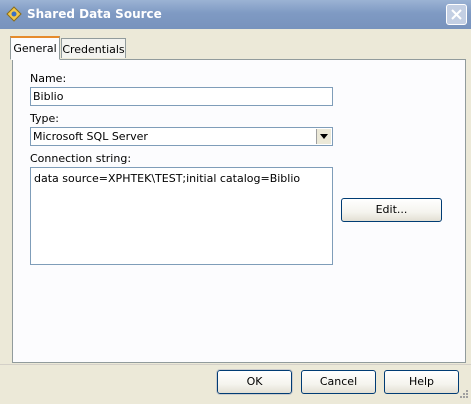 The width and height of the screenshot is (471, 404). What do you see at coordinates (254, 382) in the screenshot?
I see `ok-button: OK` at bounding box center [254, 382].